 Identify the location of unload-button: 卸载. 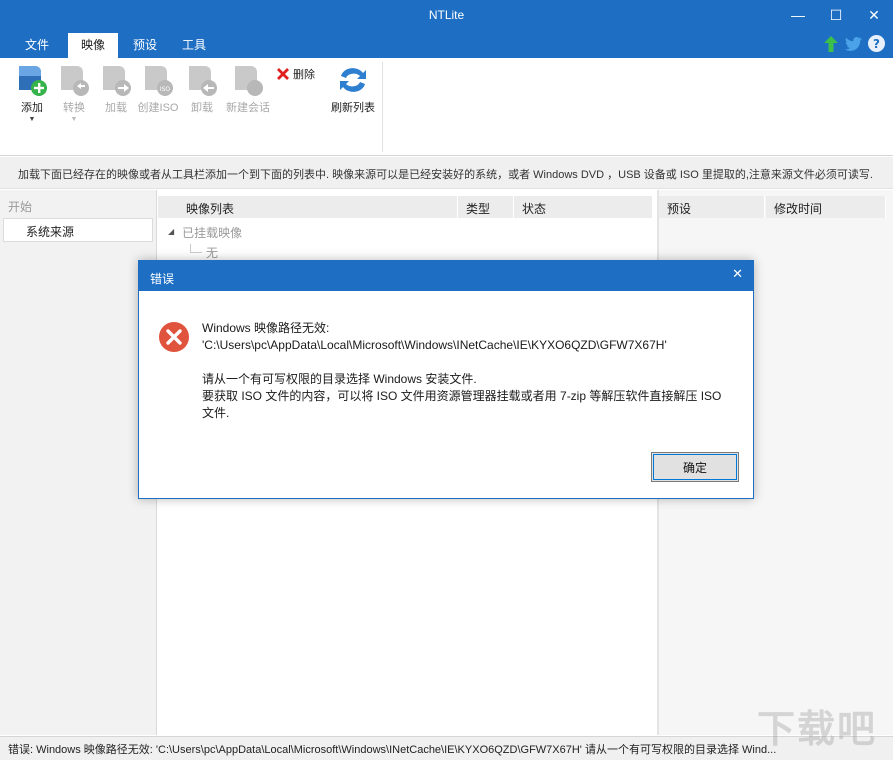
(202, 89).